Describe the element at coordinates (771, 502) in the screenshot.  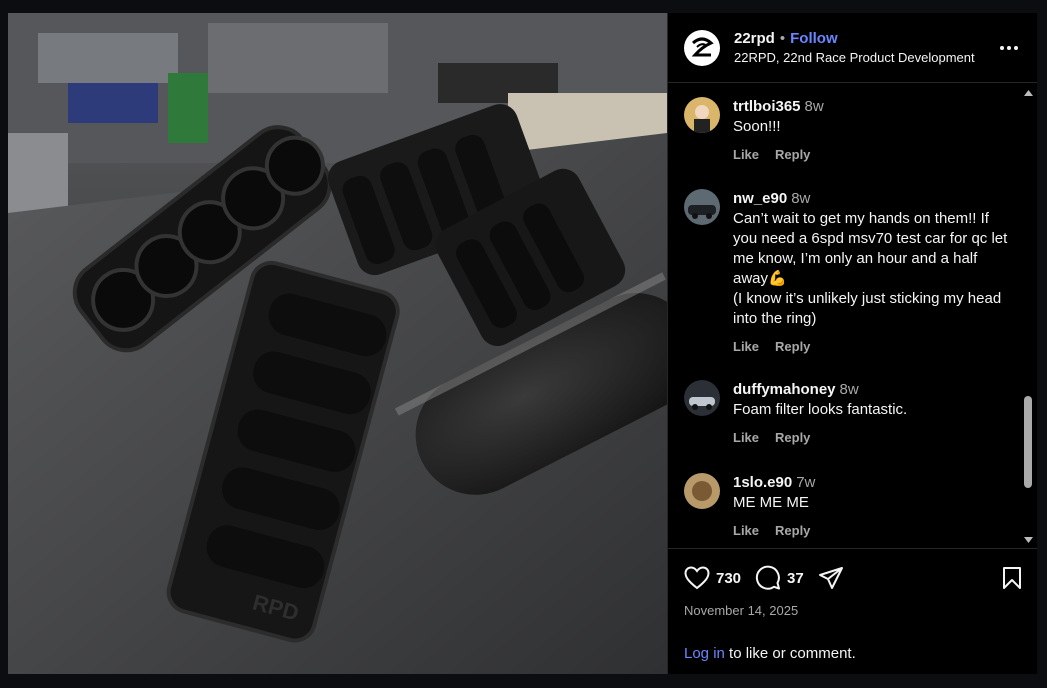
I see `comment-text: ME ME ME` at that location.